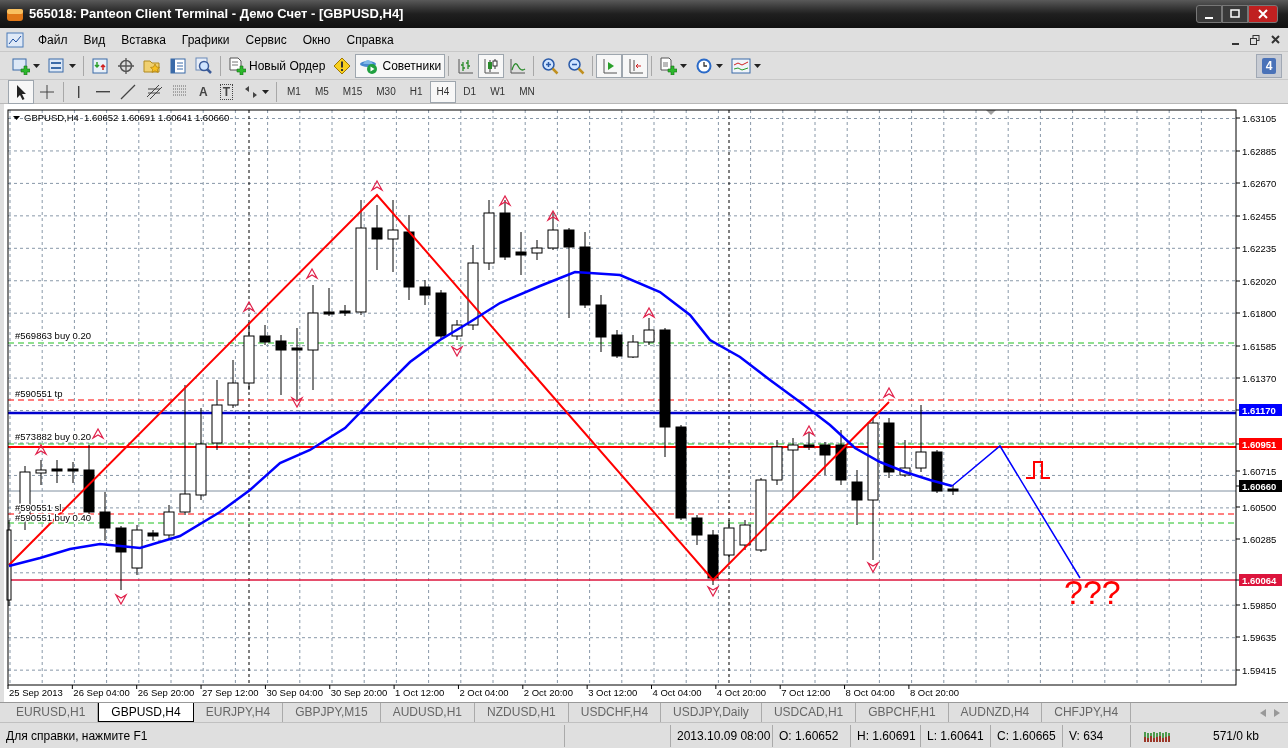 The height and width of the screenshot is (748, 1288). I want to click on minimize-icon, so click(1209, 18).